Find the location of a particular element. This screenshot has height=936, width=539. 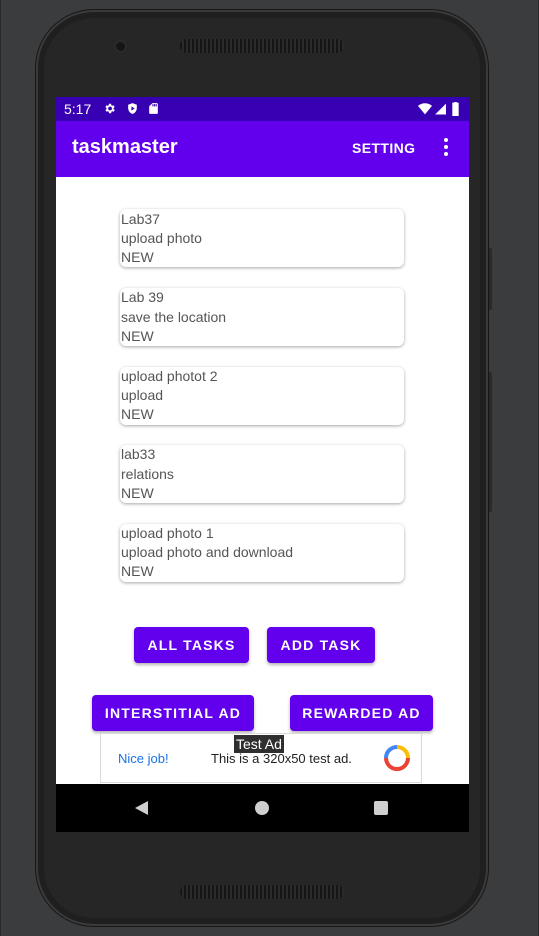

ad-message: This is a 320x50 test ad. is located at coordinates (281, 758).